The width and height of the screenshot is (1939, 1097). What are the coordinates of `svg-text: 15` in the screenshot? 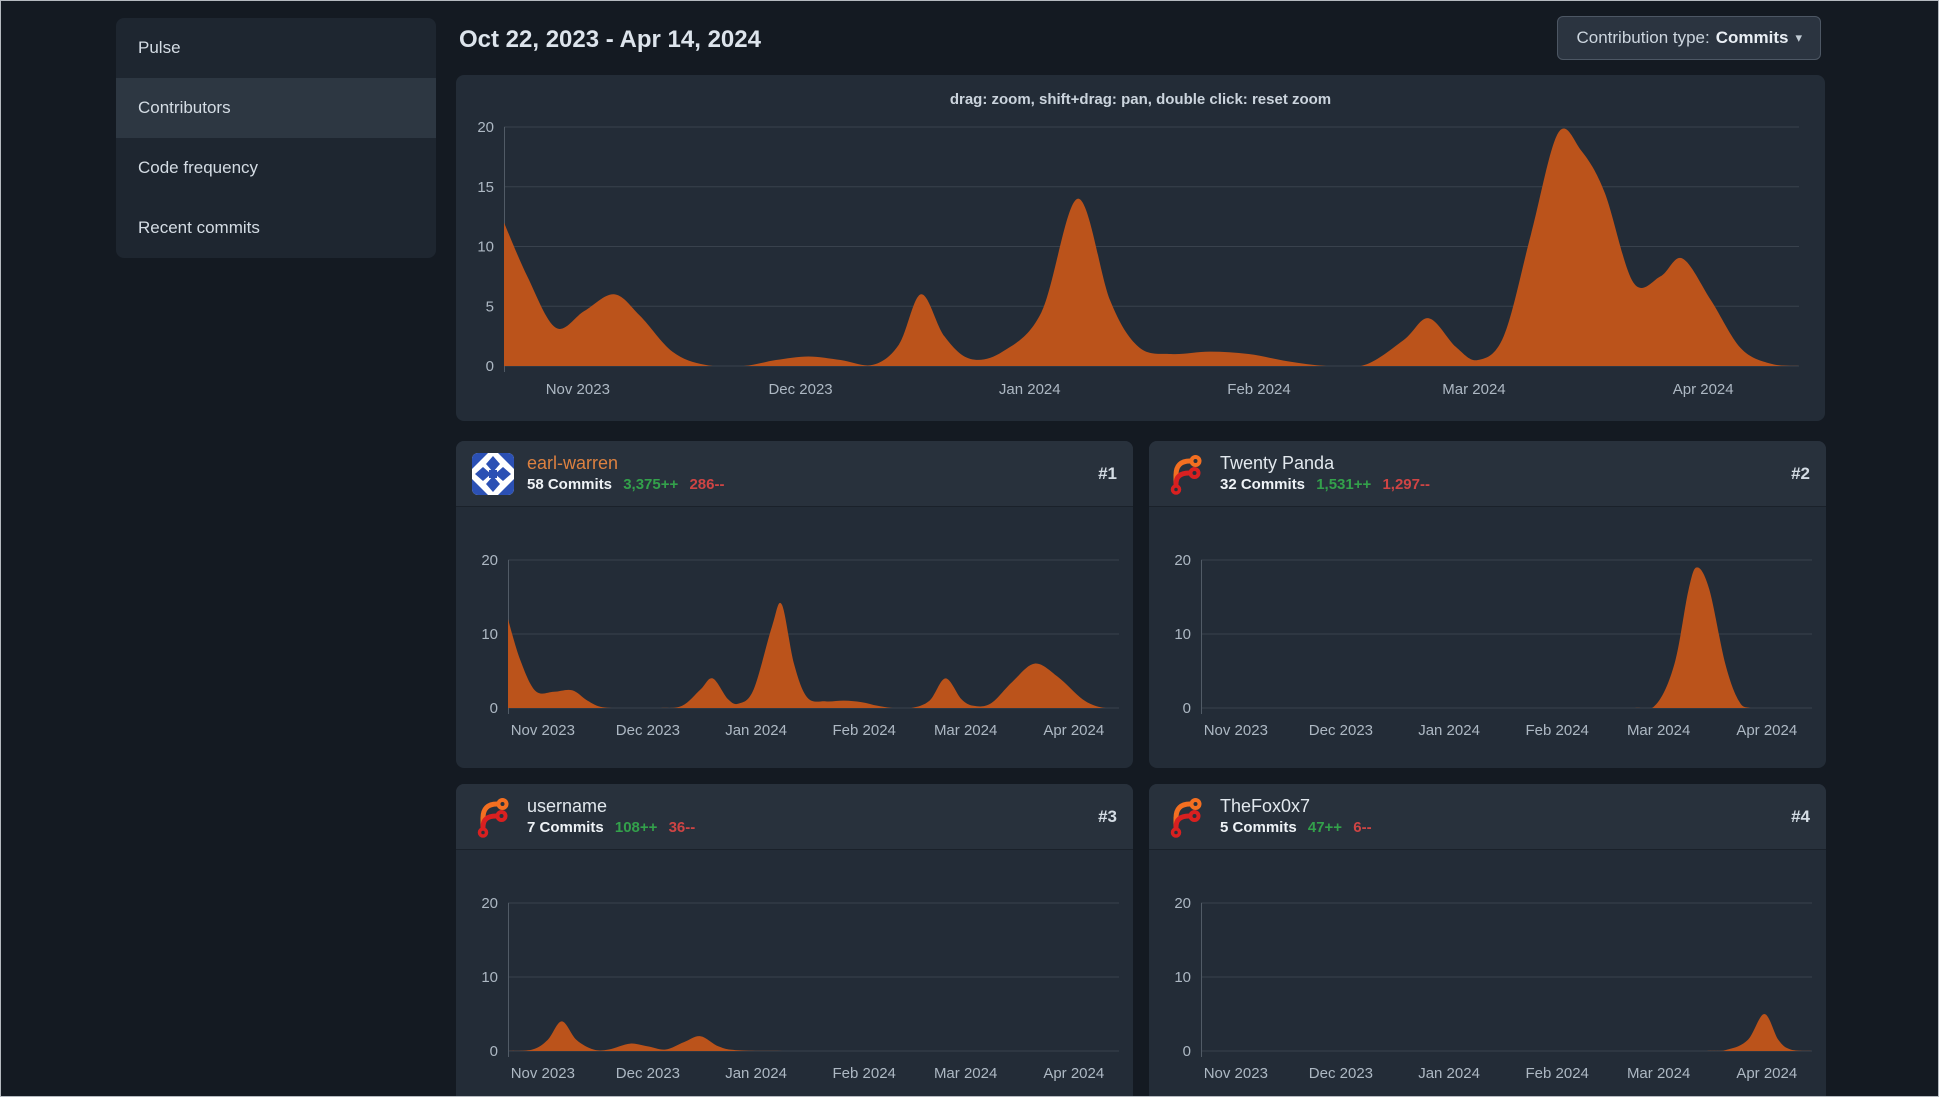 It's located at (485, 187).